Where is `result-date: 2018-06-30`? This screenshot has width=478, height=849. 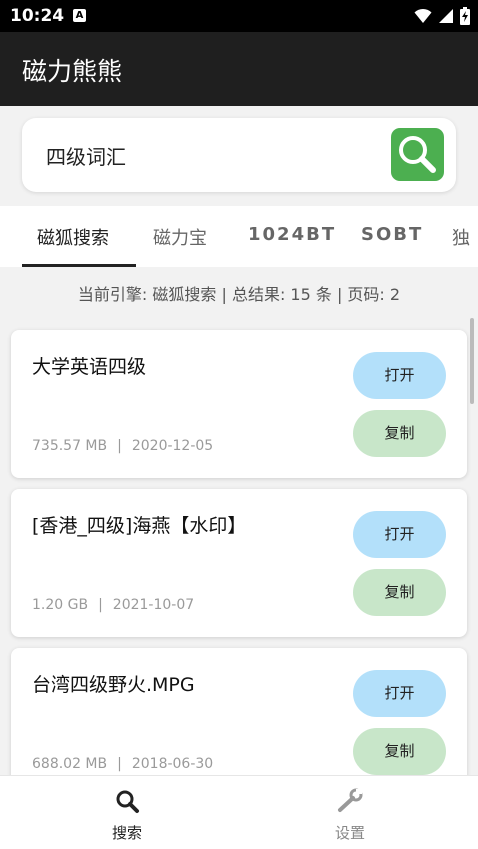 result-date: 2018-06-30 is located at coordinates (172, 764).